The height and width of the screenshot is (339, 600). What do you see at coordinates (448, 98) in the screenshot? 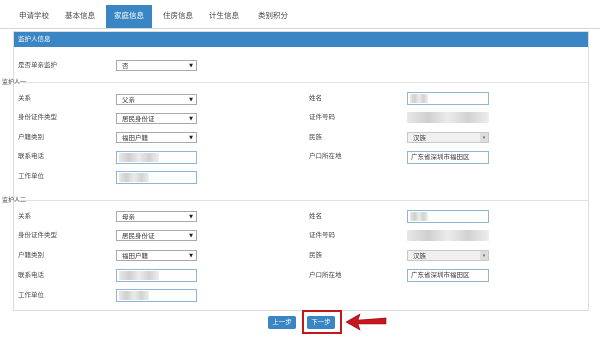
I see `g1-name-input` at bounding box center [448, 98].